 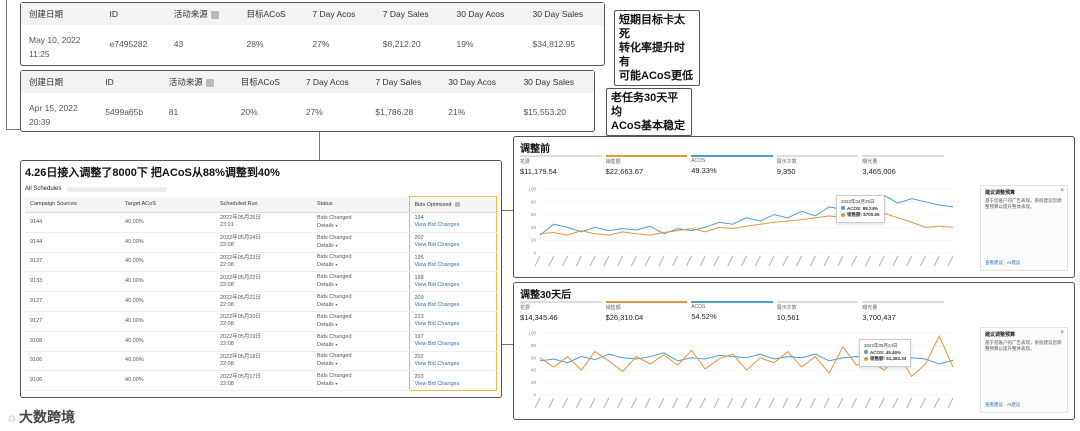 What do you see at coordinates (534, 357) in the screenshot?
I see `y-tick-label: 60` at bounding box center [534, 357].